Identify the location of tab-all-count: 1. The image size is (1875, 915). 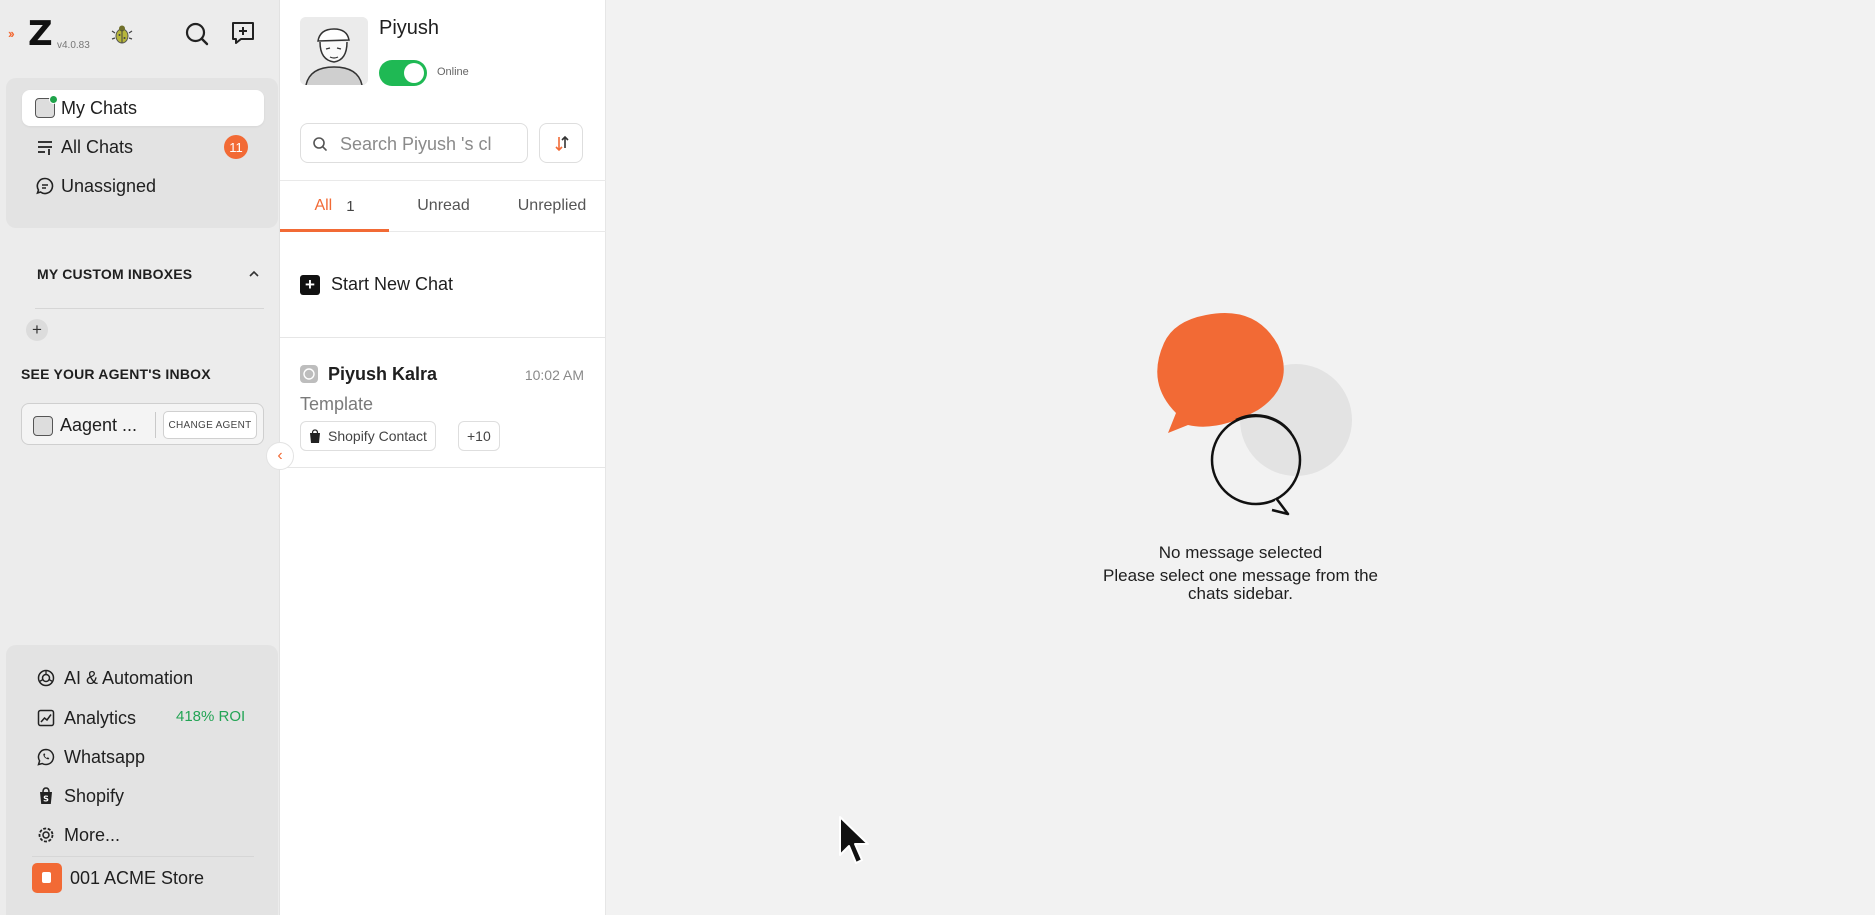
(350, 206).